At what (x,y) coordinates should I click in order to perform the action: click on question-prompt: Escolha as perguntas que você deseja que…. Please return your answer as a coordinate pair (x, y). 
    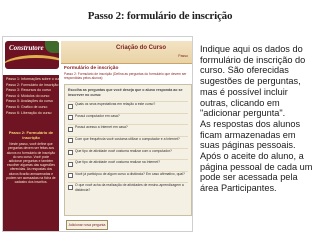
    Looking at the image, I should click on (125, 92).